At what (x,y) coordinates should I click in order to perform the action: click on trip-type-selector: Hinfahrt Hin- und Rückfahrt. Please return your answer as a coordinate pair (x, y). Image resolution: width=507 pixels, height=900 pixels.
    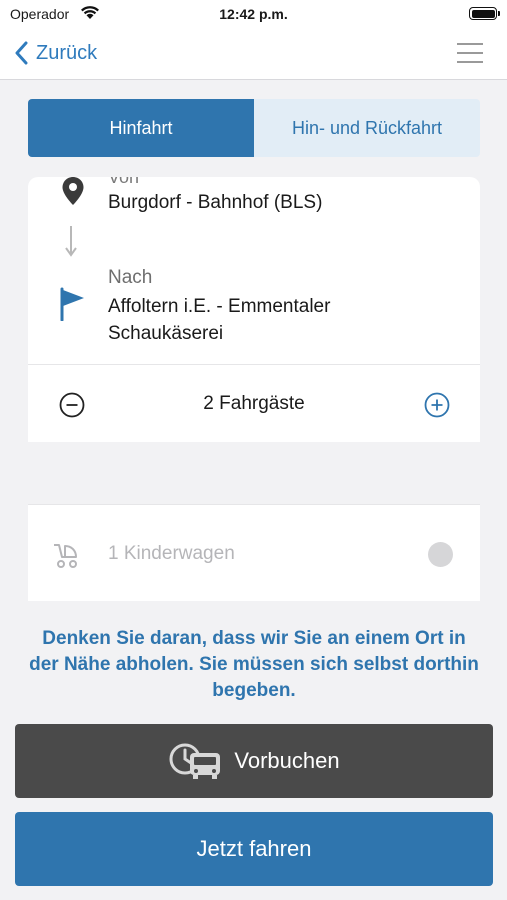
    Looking at the image, I should click on (254, 128).